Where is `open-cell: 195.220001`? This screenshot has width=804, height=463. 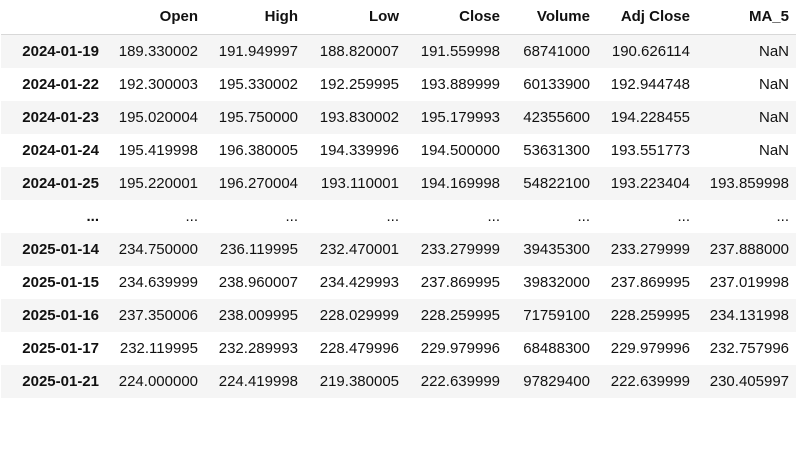 open-cell: 195.220001 is located at coordinates (155, 183).